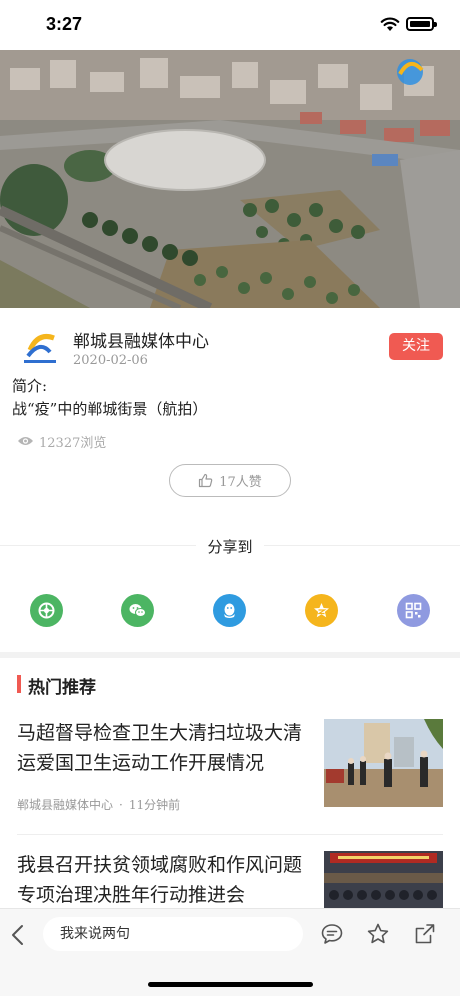 The image size is (460, 996). I want to click on news-item-meta: 郸城县融媒体中心 · 11分钟前, so click(99, 805).